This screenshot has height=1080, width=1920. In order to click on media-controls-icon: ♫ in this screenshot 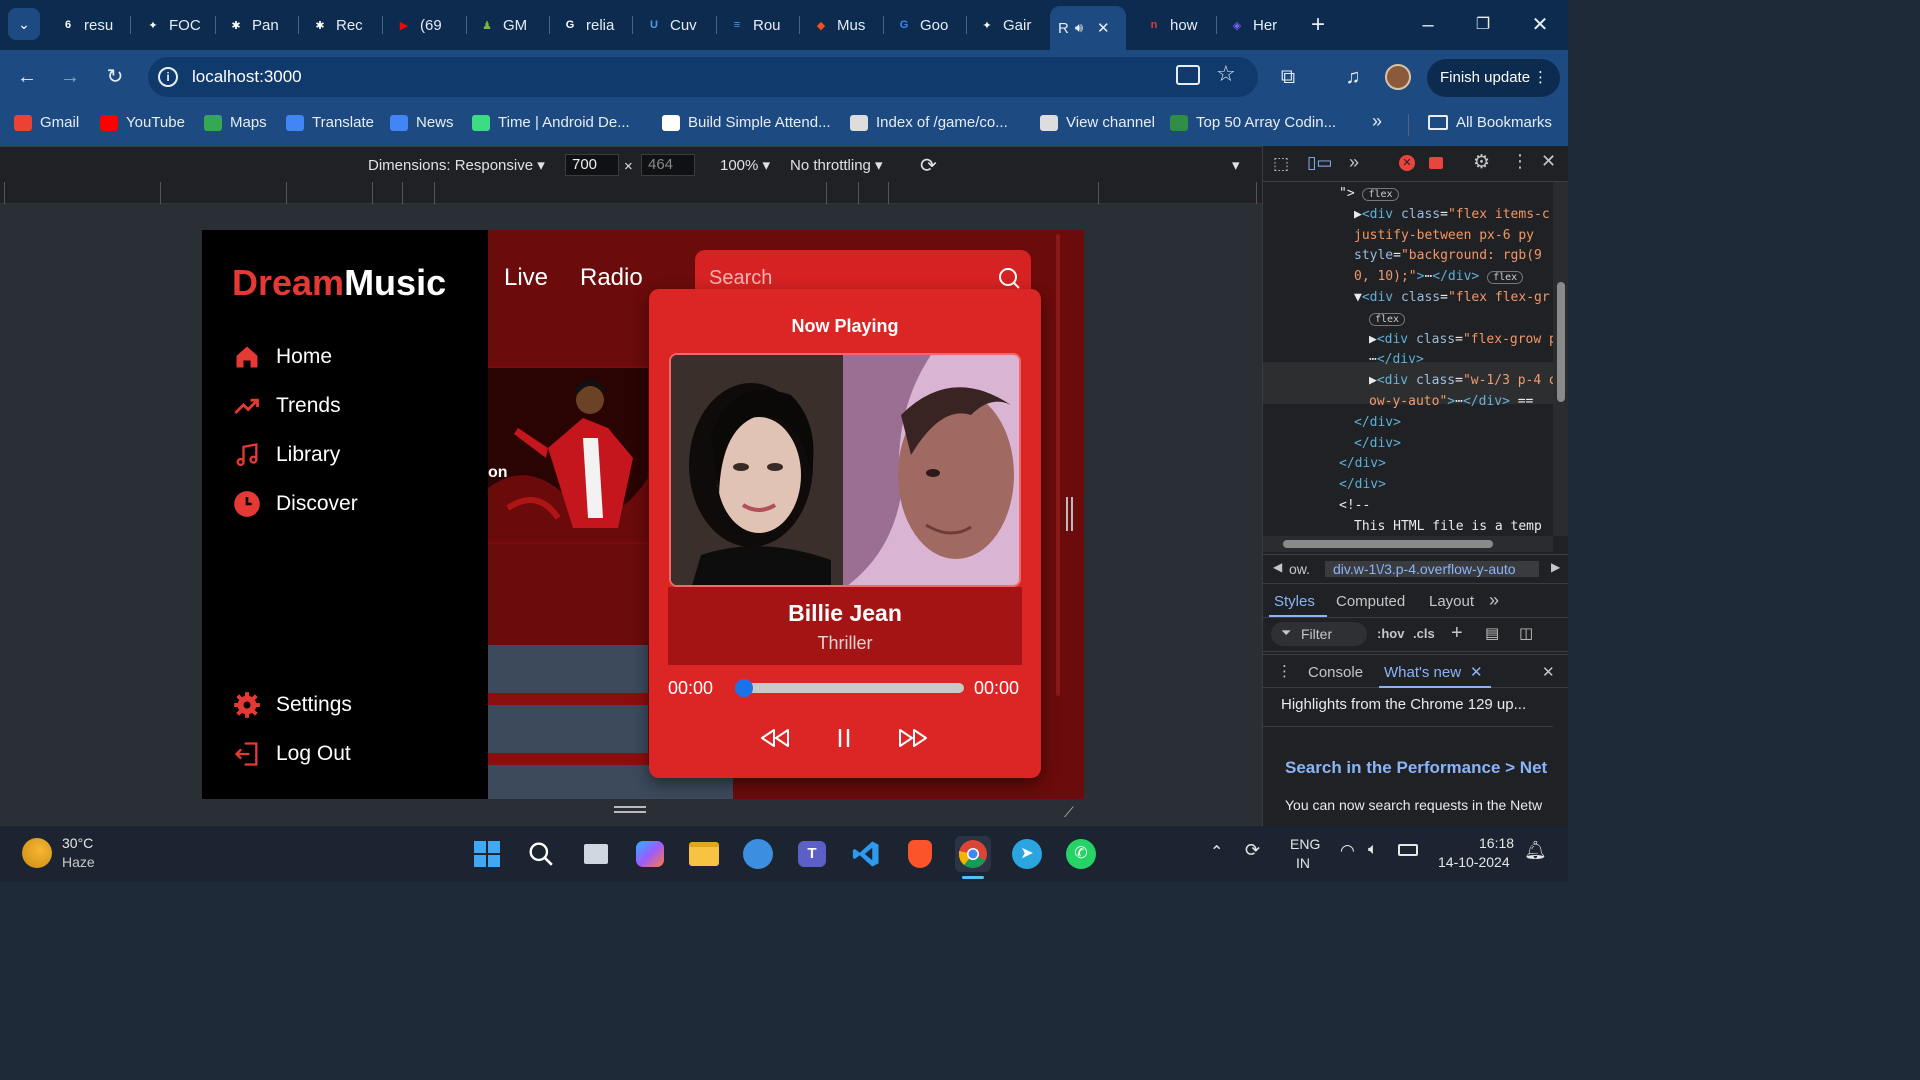, I will do `click(1353, 77)`.